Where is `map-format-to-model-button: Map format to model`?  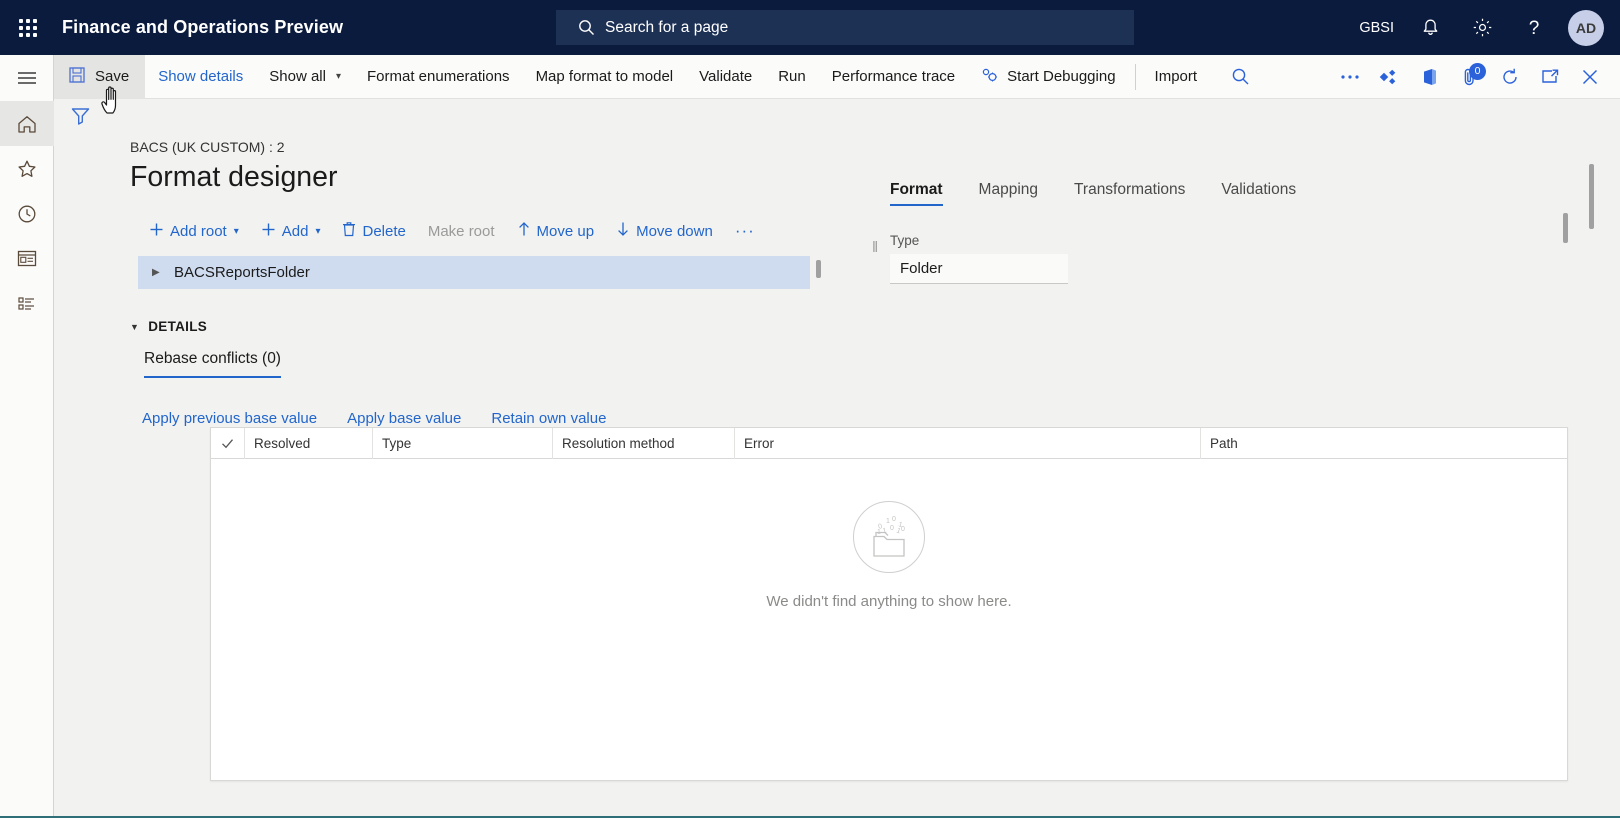 map-format-to-model-button: Map format to model is located at coordinates (605, 77).